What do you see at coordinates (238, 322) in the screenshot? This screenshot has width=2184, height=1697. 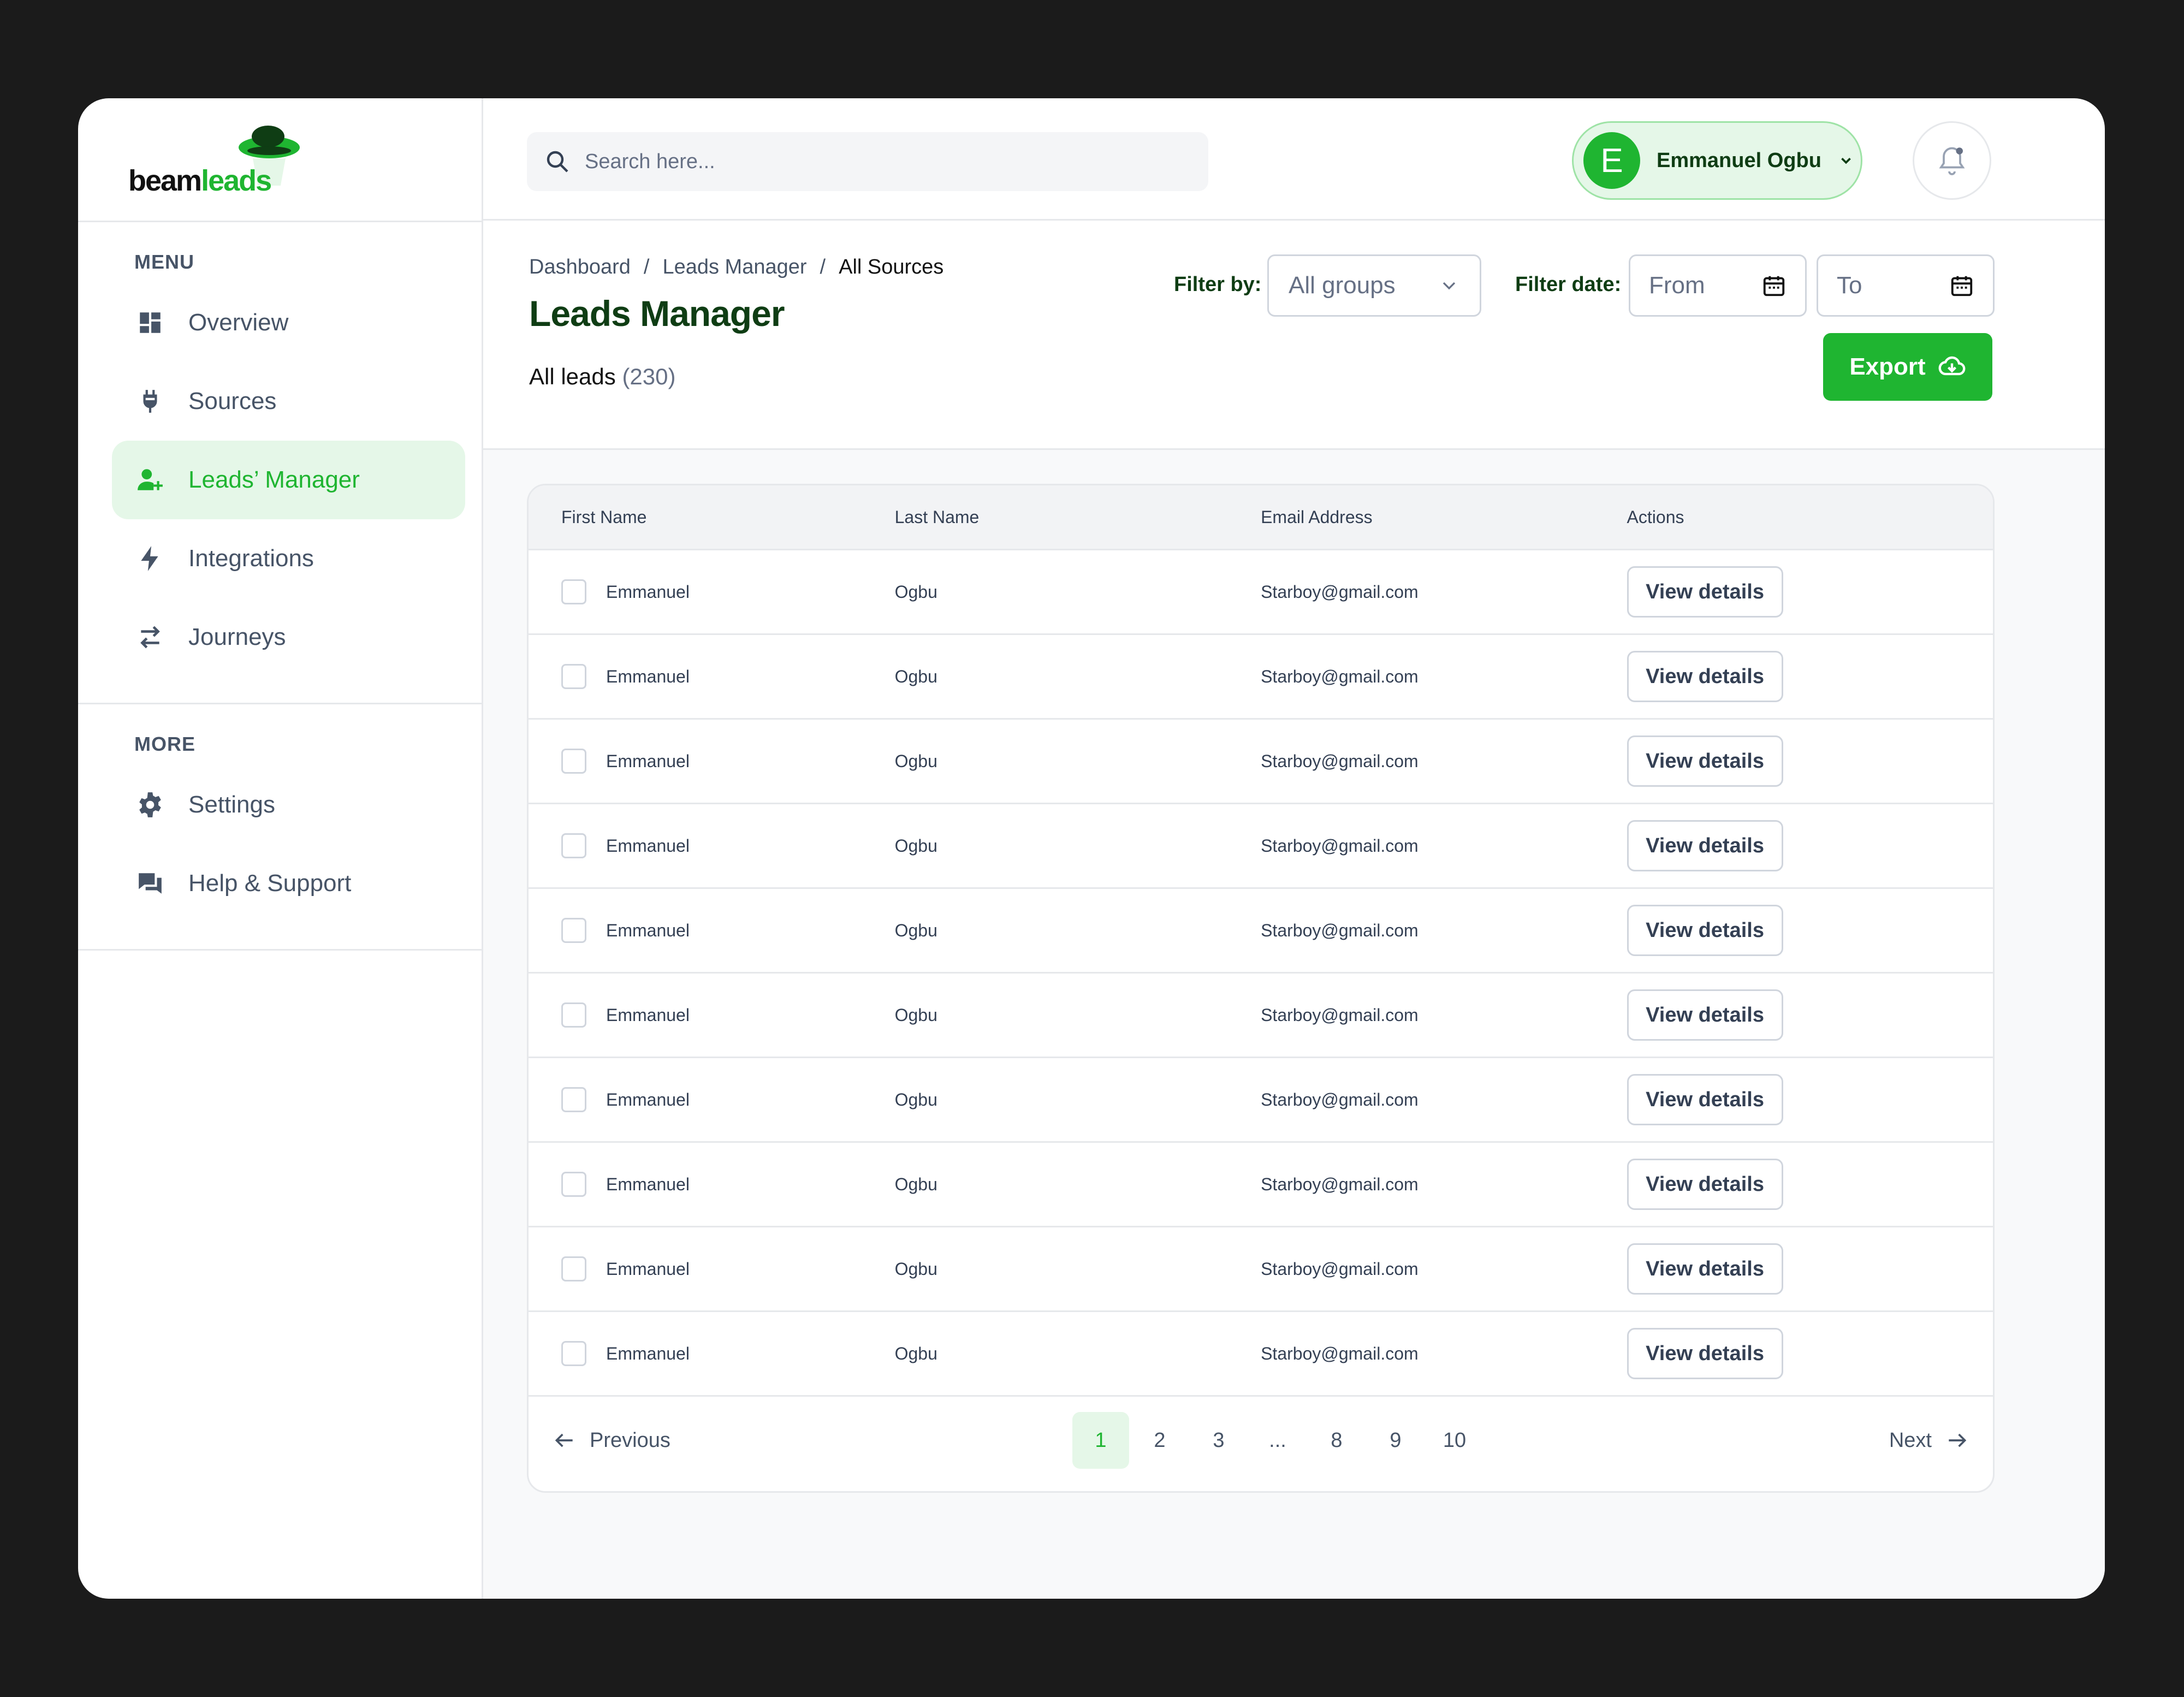 I see `sidebar-item-label: Overview` at bounding box center [238, 322].